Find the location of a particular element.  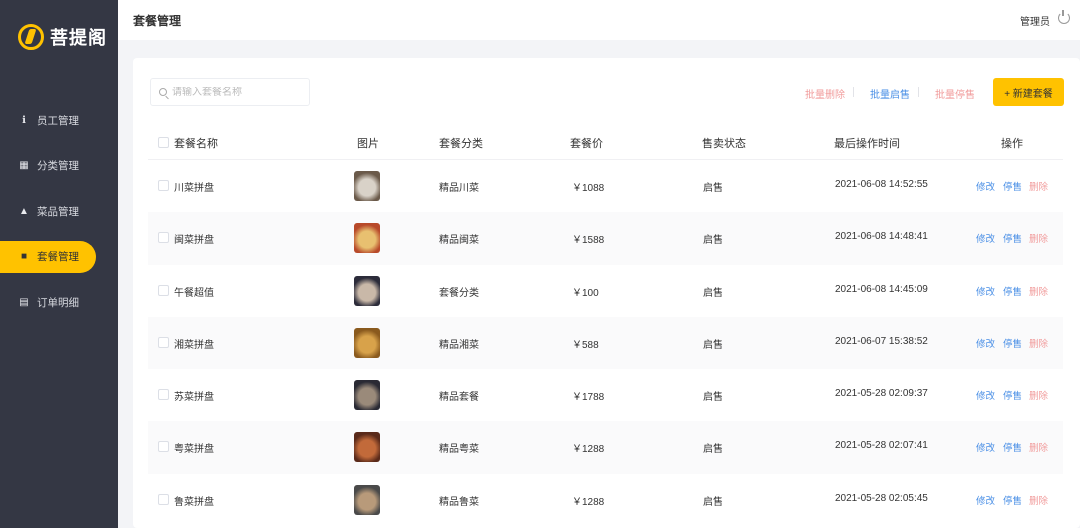

last-modified-time: 2021-06-08 14:48:41 is located at coordinates (881, 237).